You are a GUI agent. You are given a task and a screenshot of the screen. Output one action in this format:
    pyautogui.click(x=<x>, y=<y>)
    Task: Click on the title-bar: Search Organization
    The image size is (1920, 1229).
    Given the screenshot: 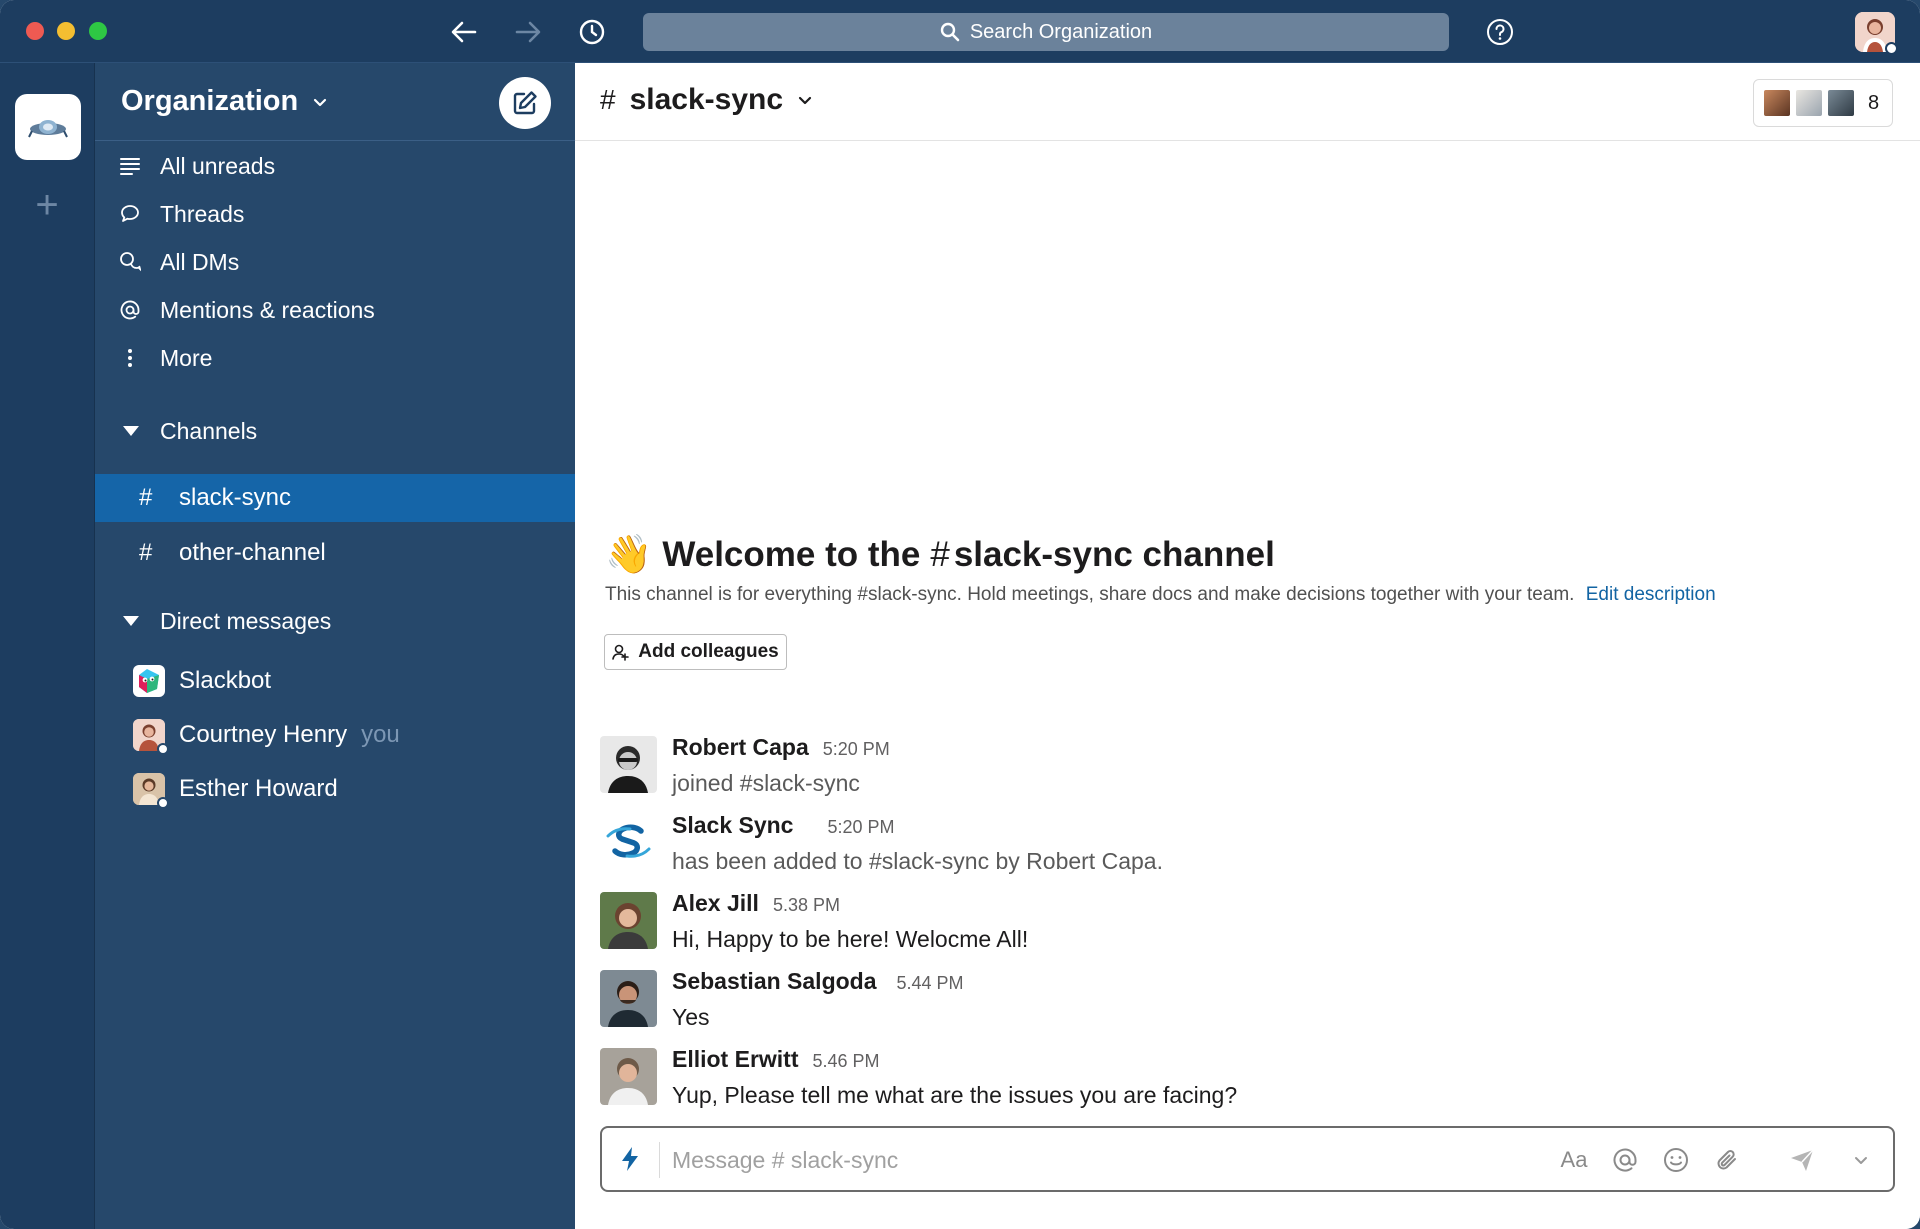 What is the action you would take?
    pyautogui.click(x=960, y=31)
    